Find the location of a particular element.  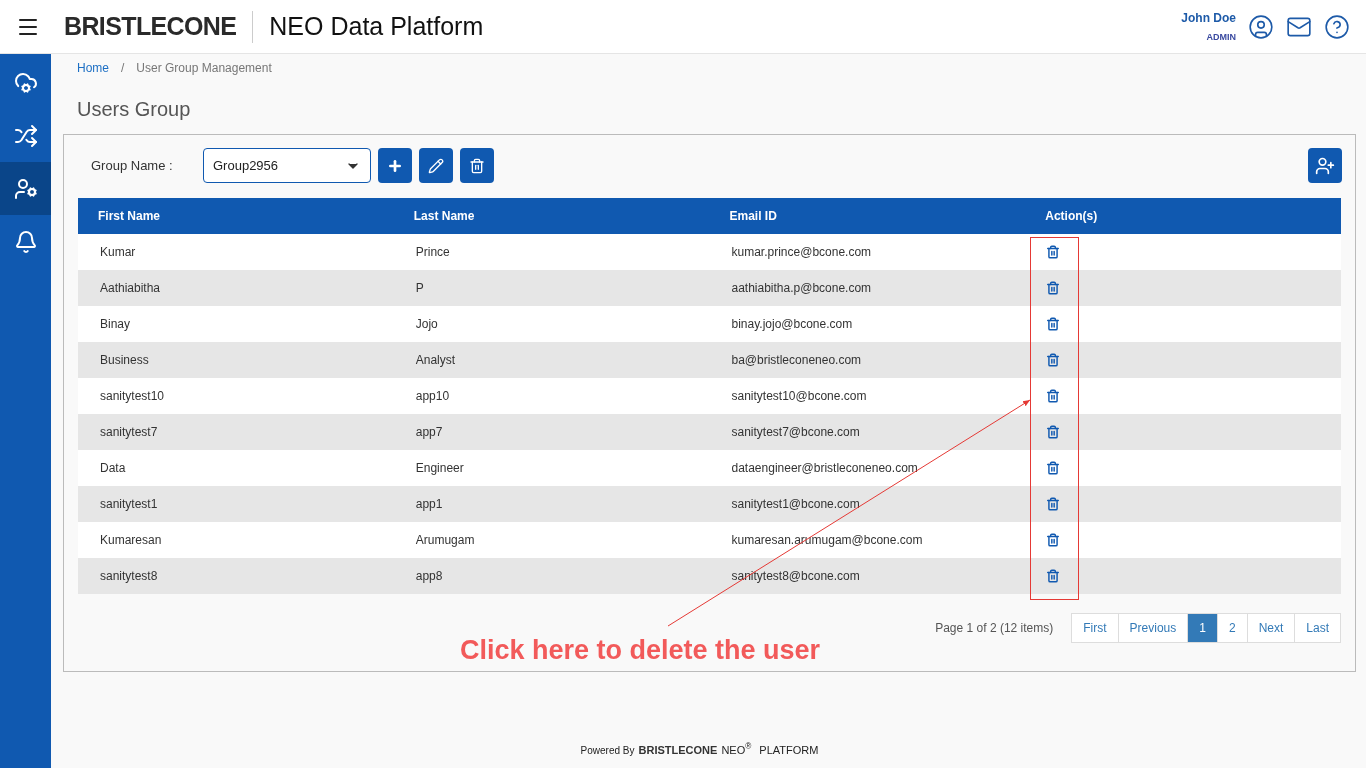

help-icon is located at coordinates (1337, 26).